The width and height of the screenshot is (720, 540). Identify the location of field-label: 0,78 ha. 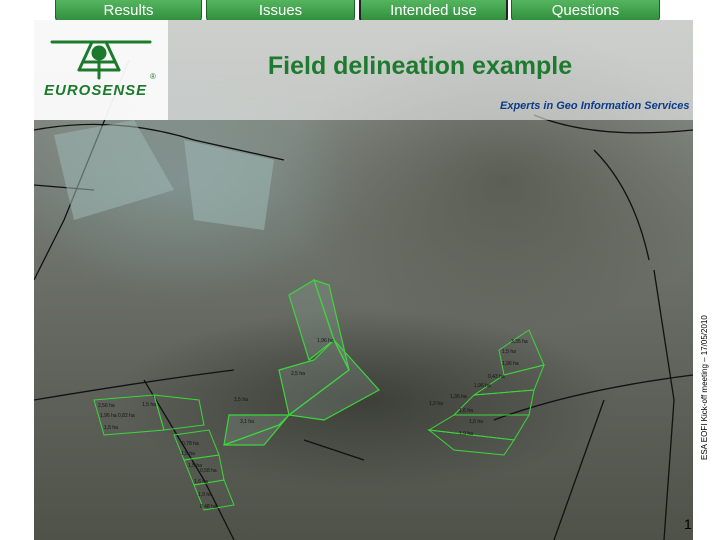
(190, 444).